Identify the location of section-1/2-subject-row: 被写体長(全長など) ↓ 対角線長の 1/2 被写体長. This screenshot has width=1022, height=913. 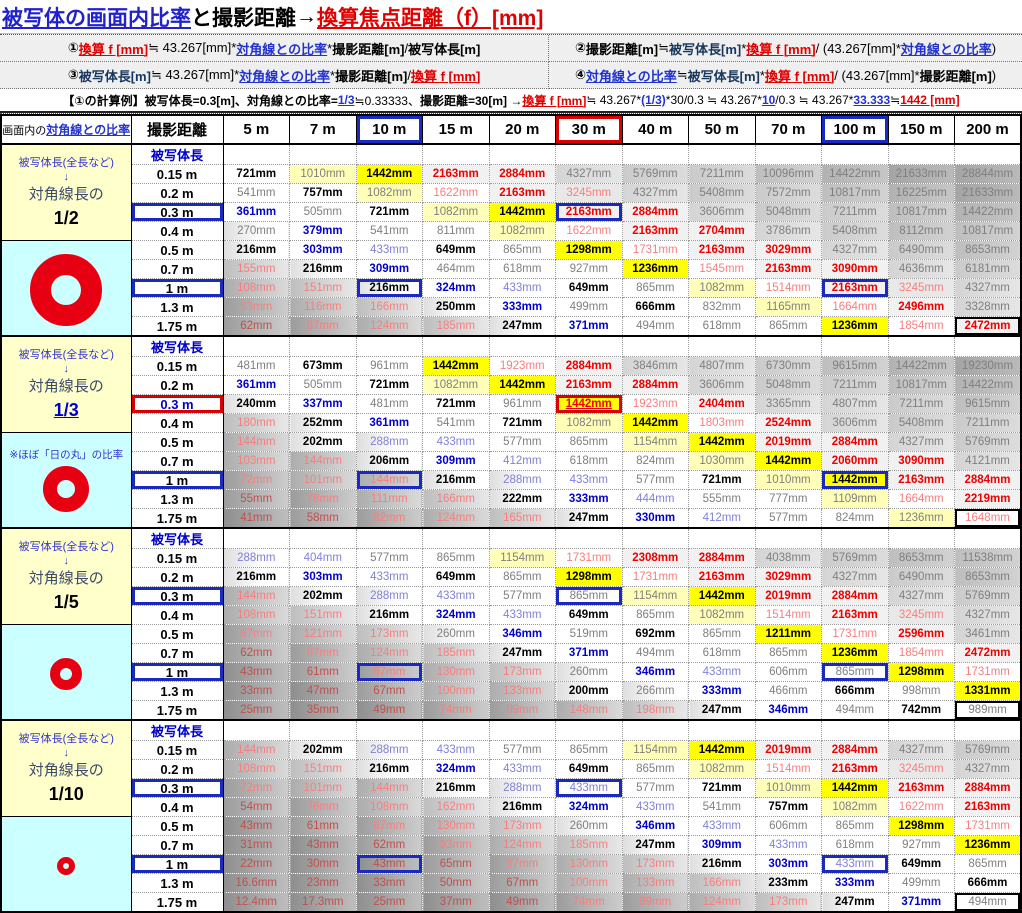
(511, 192).